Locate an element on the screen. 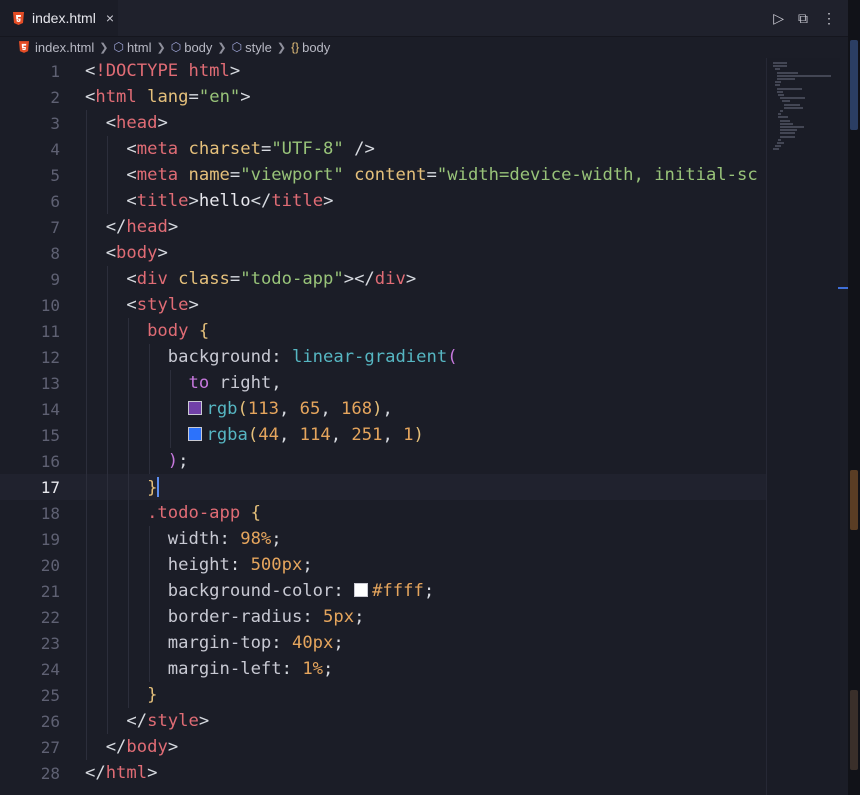 This screenshot has height=795, width=860. line-number: 23 is located at coordinates (50, 643).